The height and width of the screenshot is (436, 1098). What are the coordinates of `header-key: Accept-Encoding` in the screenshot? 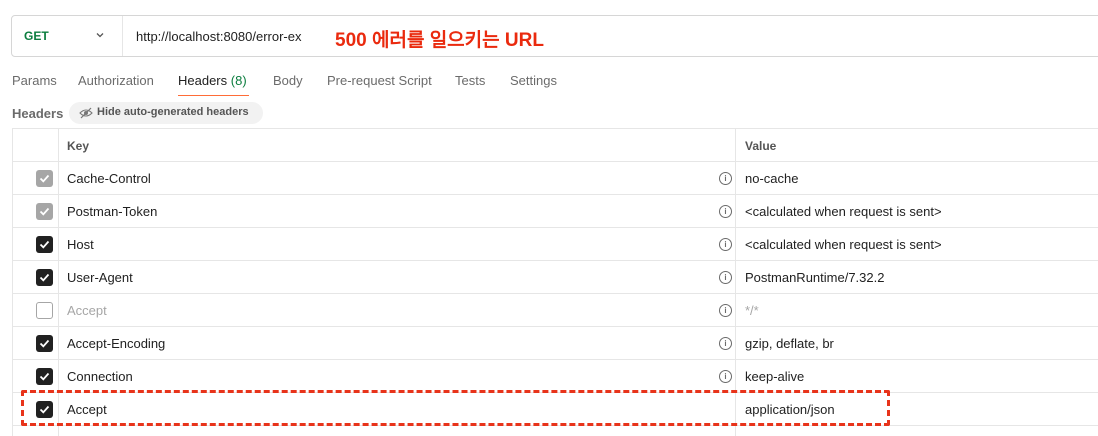 It's located at (116, 343).